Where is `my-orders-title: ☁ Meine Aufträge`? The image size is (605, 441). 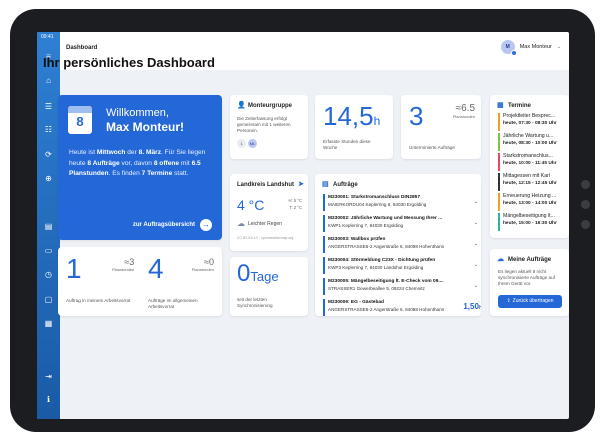 my-orders-title: ☁ Meine Aufträge is located at coordinates (524, 259).